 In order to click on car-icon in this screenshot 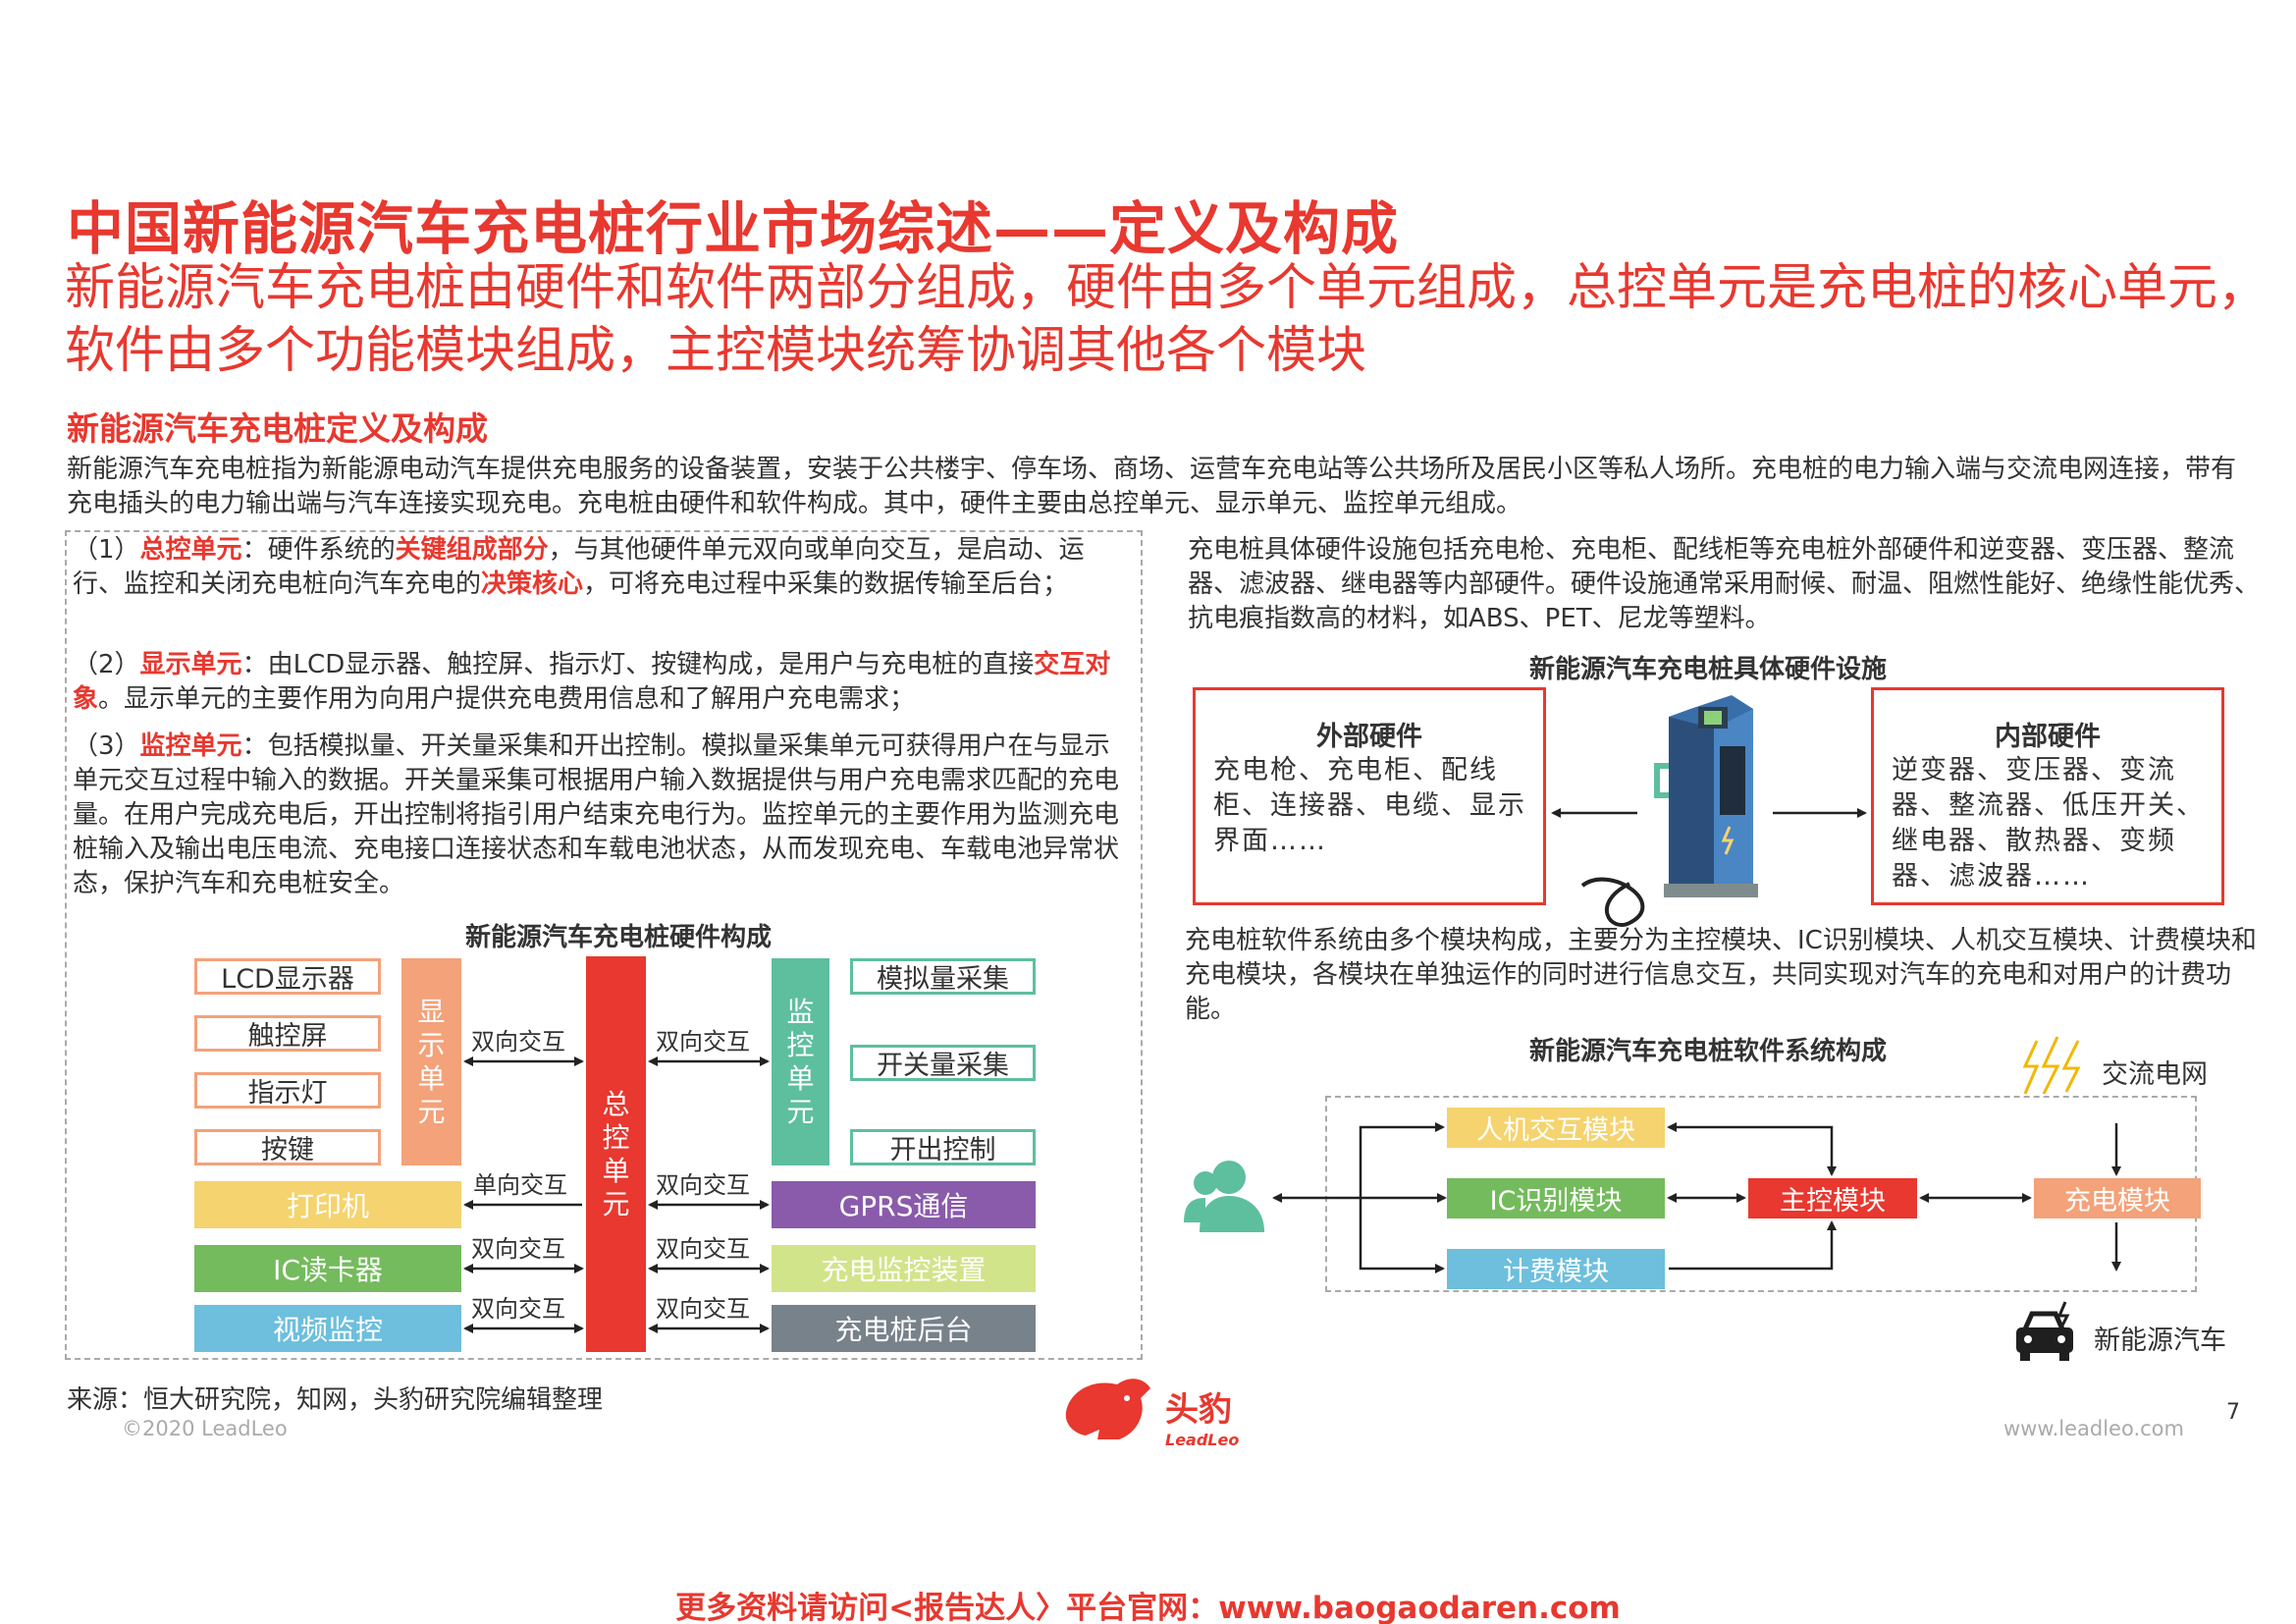, I will do `click(2044, 1331)`.